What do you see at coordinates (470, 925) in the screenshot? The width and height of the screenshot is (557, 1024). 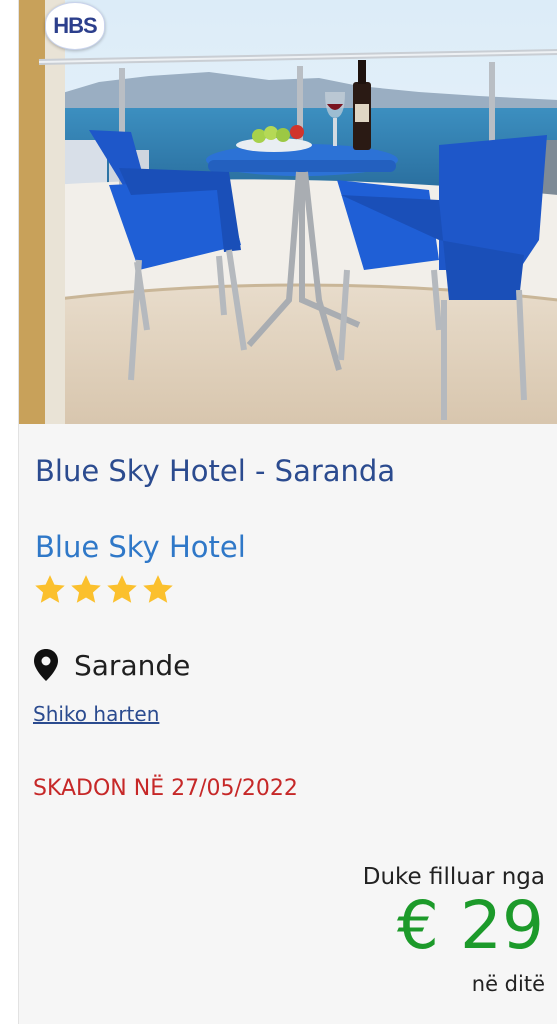 I see `price-amount: € 29` at bounding box center [470, 925].